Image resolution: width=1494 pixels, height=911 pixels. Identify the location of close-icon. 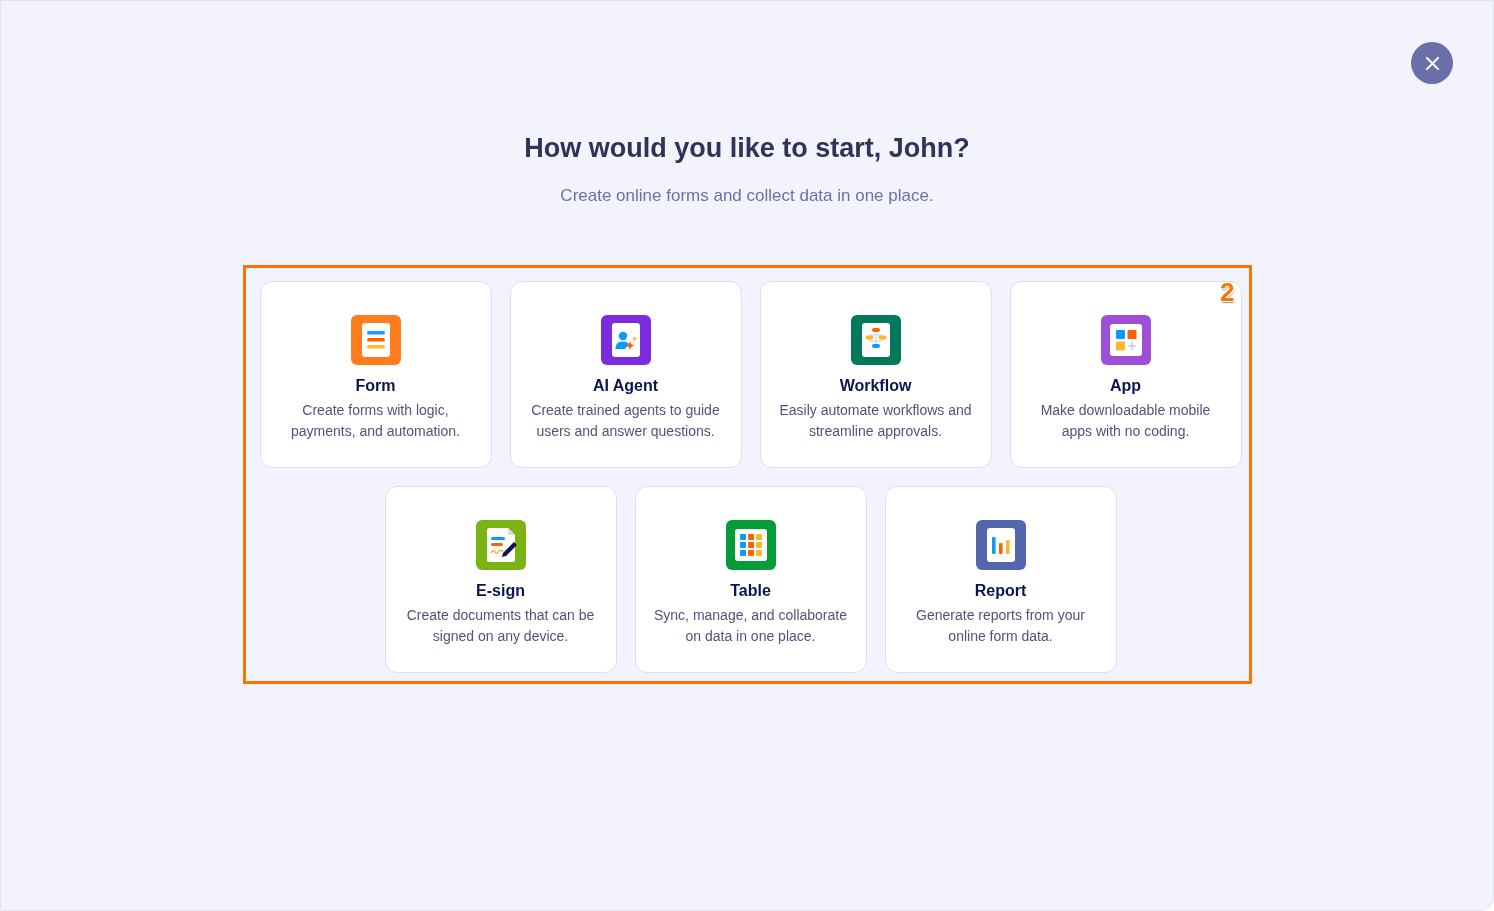
(1432, 63).